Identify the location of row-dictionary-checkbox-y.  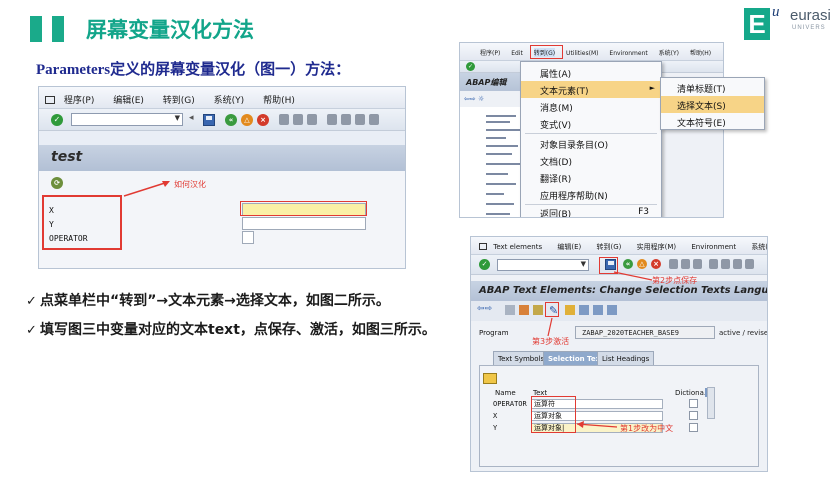
(693, 427).